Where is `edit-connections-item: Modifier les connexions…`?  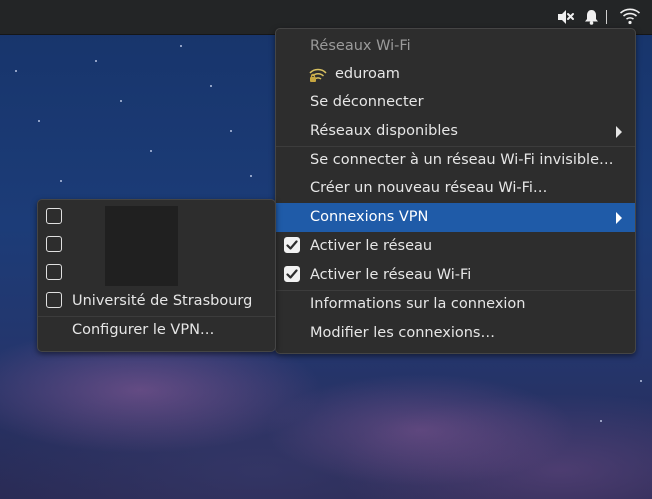 edit-connections-item: Modifier les connexions… is located at coordinates (455, 333).